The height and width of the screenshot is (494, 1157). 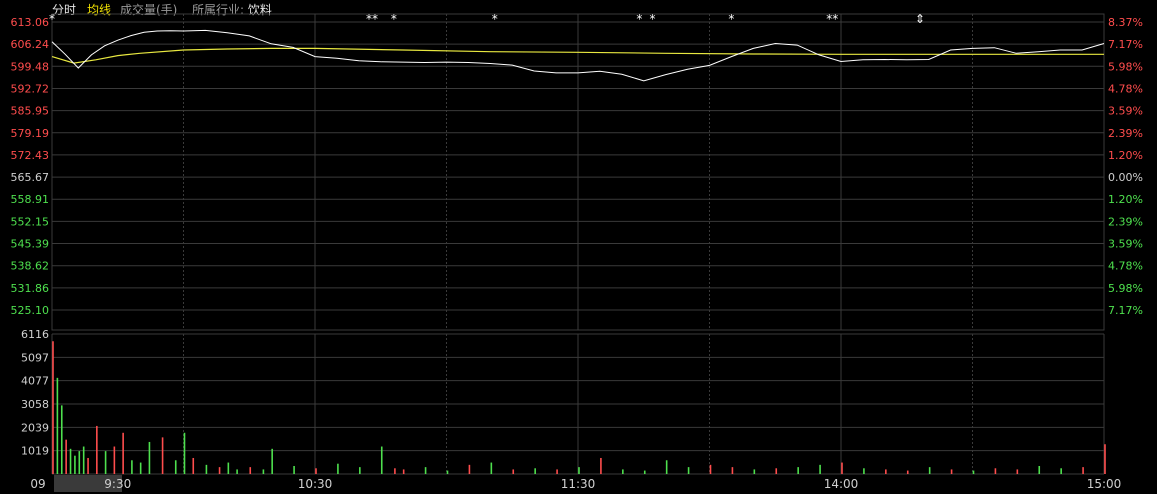 I want to click on price-tick-label: 613.06, so click(x=30, y=22).